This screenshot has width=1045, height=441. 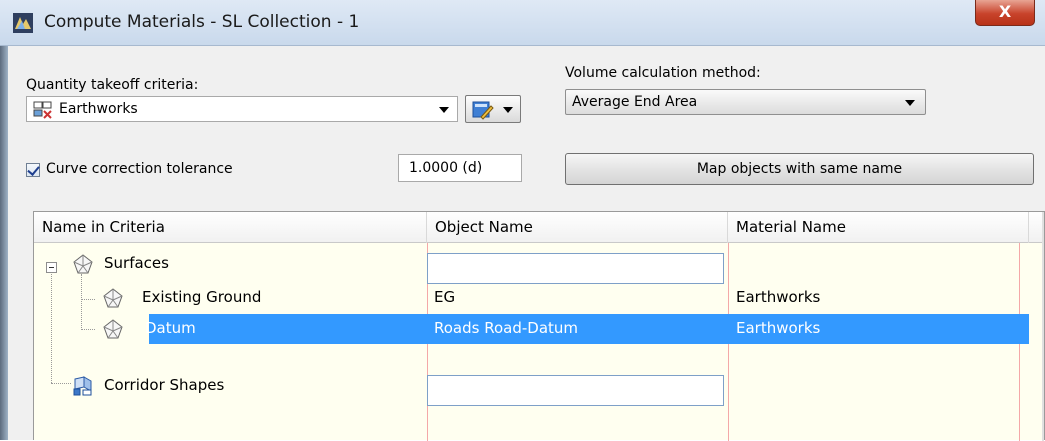 What do you see at coordinates (799, 169) in the screenshot?
I see `map-objects-button: Map objects with same name` at bounding box center [799, 169].